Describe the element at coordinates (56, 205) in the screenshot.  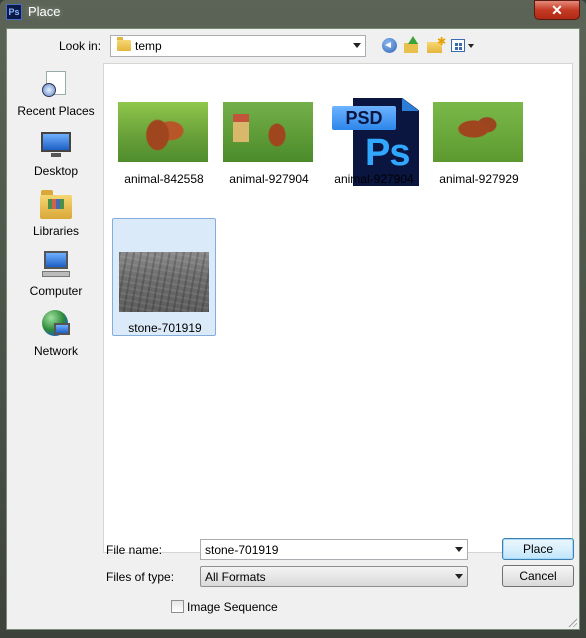
I see `libraries-icon` at that location.